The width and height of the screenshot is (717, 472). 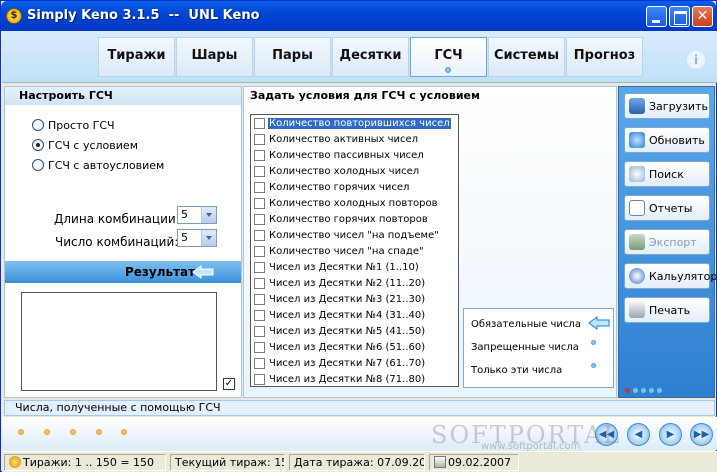 What do you see at coordinates (667, 310) in the screenshot?
I see `print-button: Печать` at bounding box center [667, 310].